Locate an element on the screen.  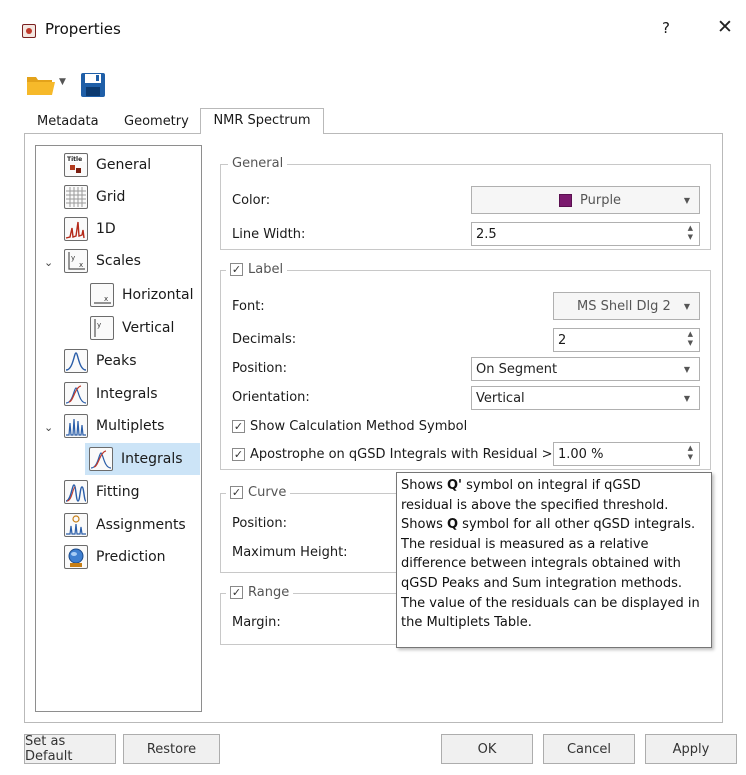
tab-nmr-spectrum: NMR Spectrum is located at coordinates (262, 121).